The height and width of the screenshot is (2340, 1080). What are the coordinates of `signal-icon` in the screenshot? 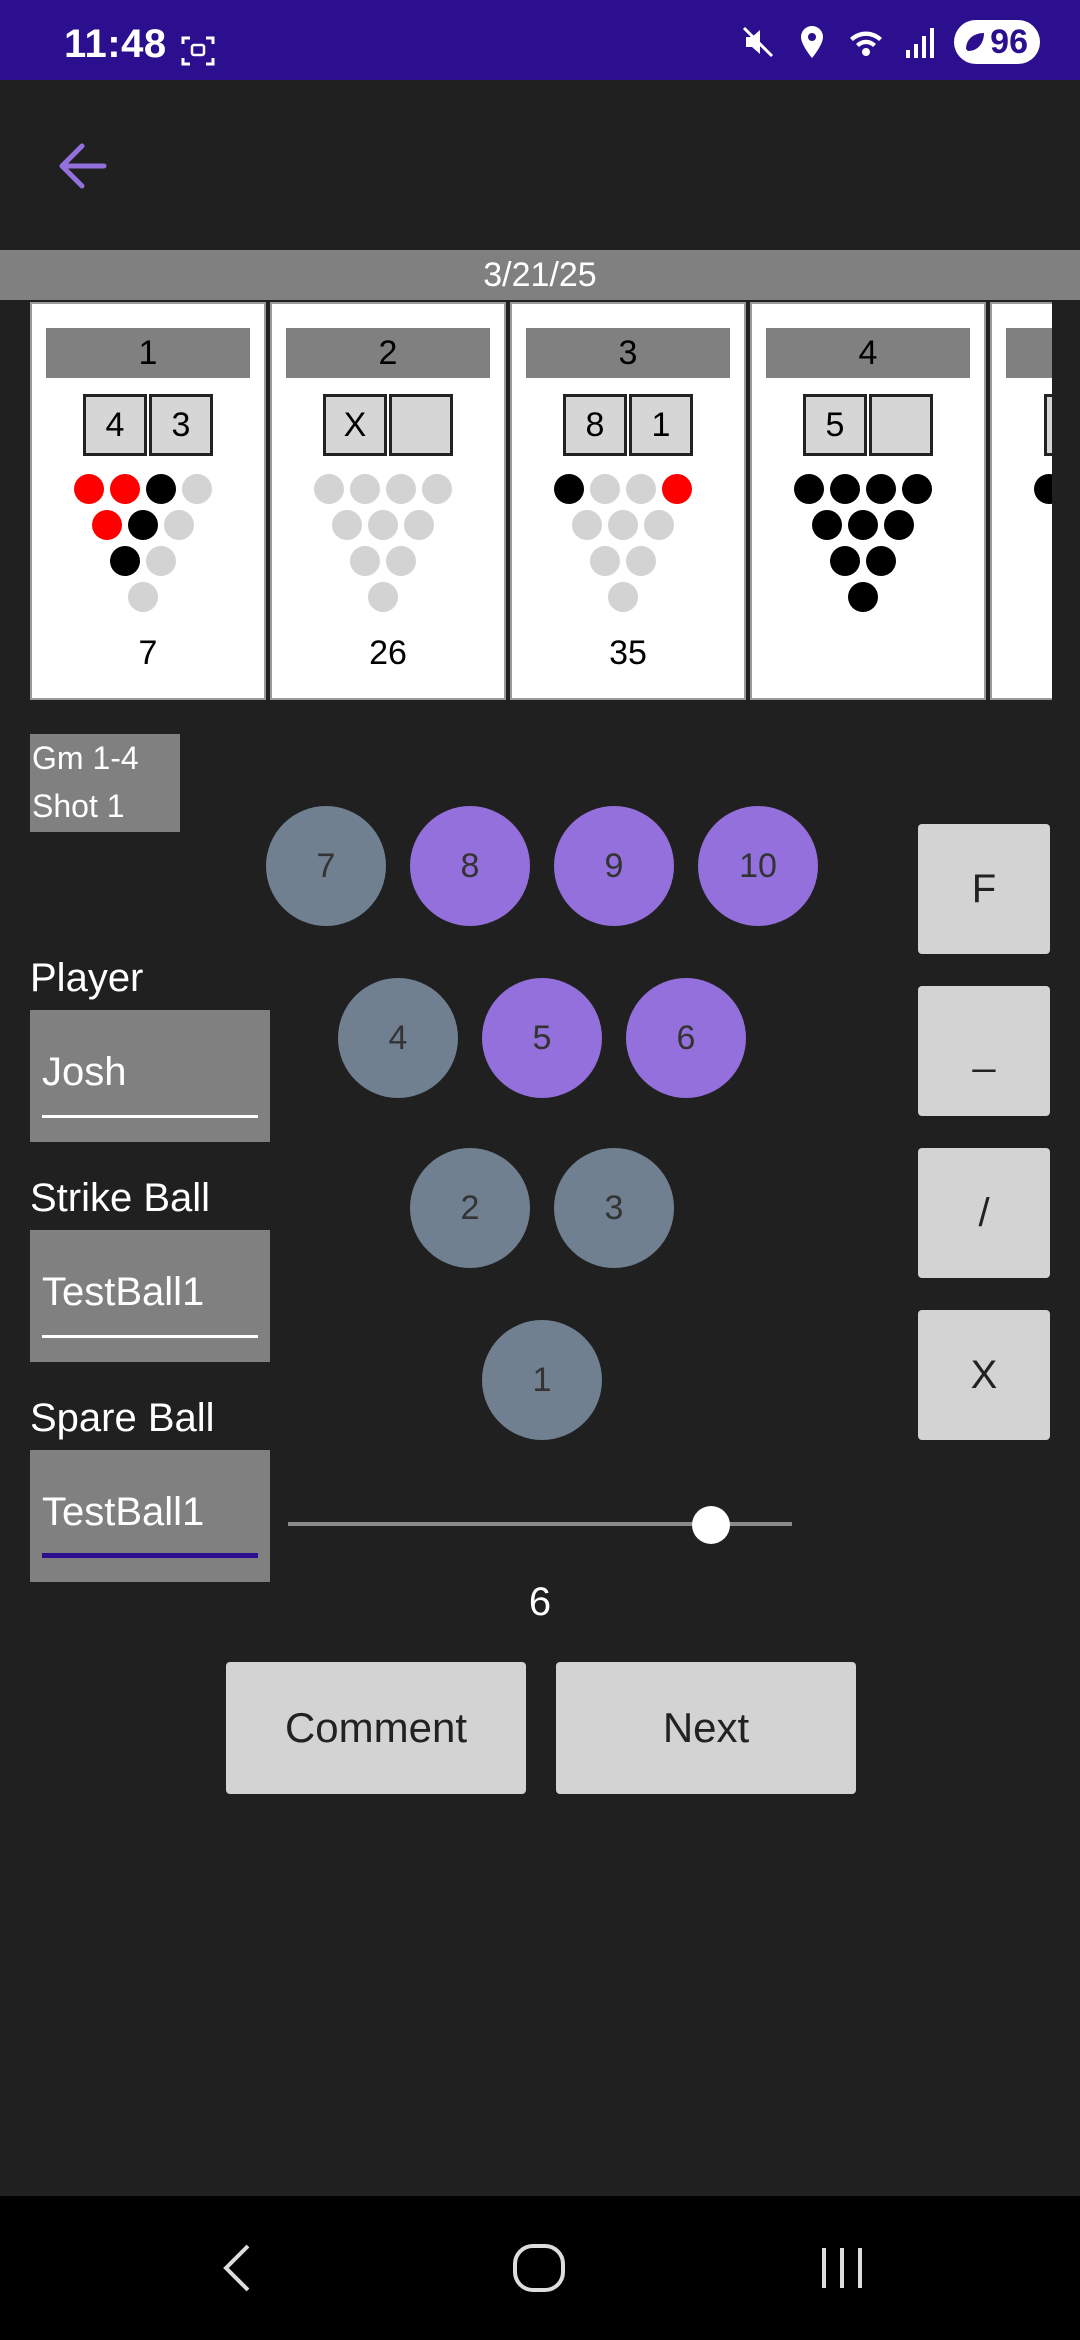 It's located at (920, 43).